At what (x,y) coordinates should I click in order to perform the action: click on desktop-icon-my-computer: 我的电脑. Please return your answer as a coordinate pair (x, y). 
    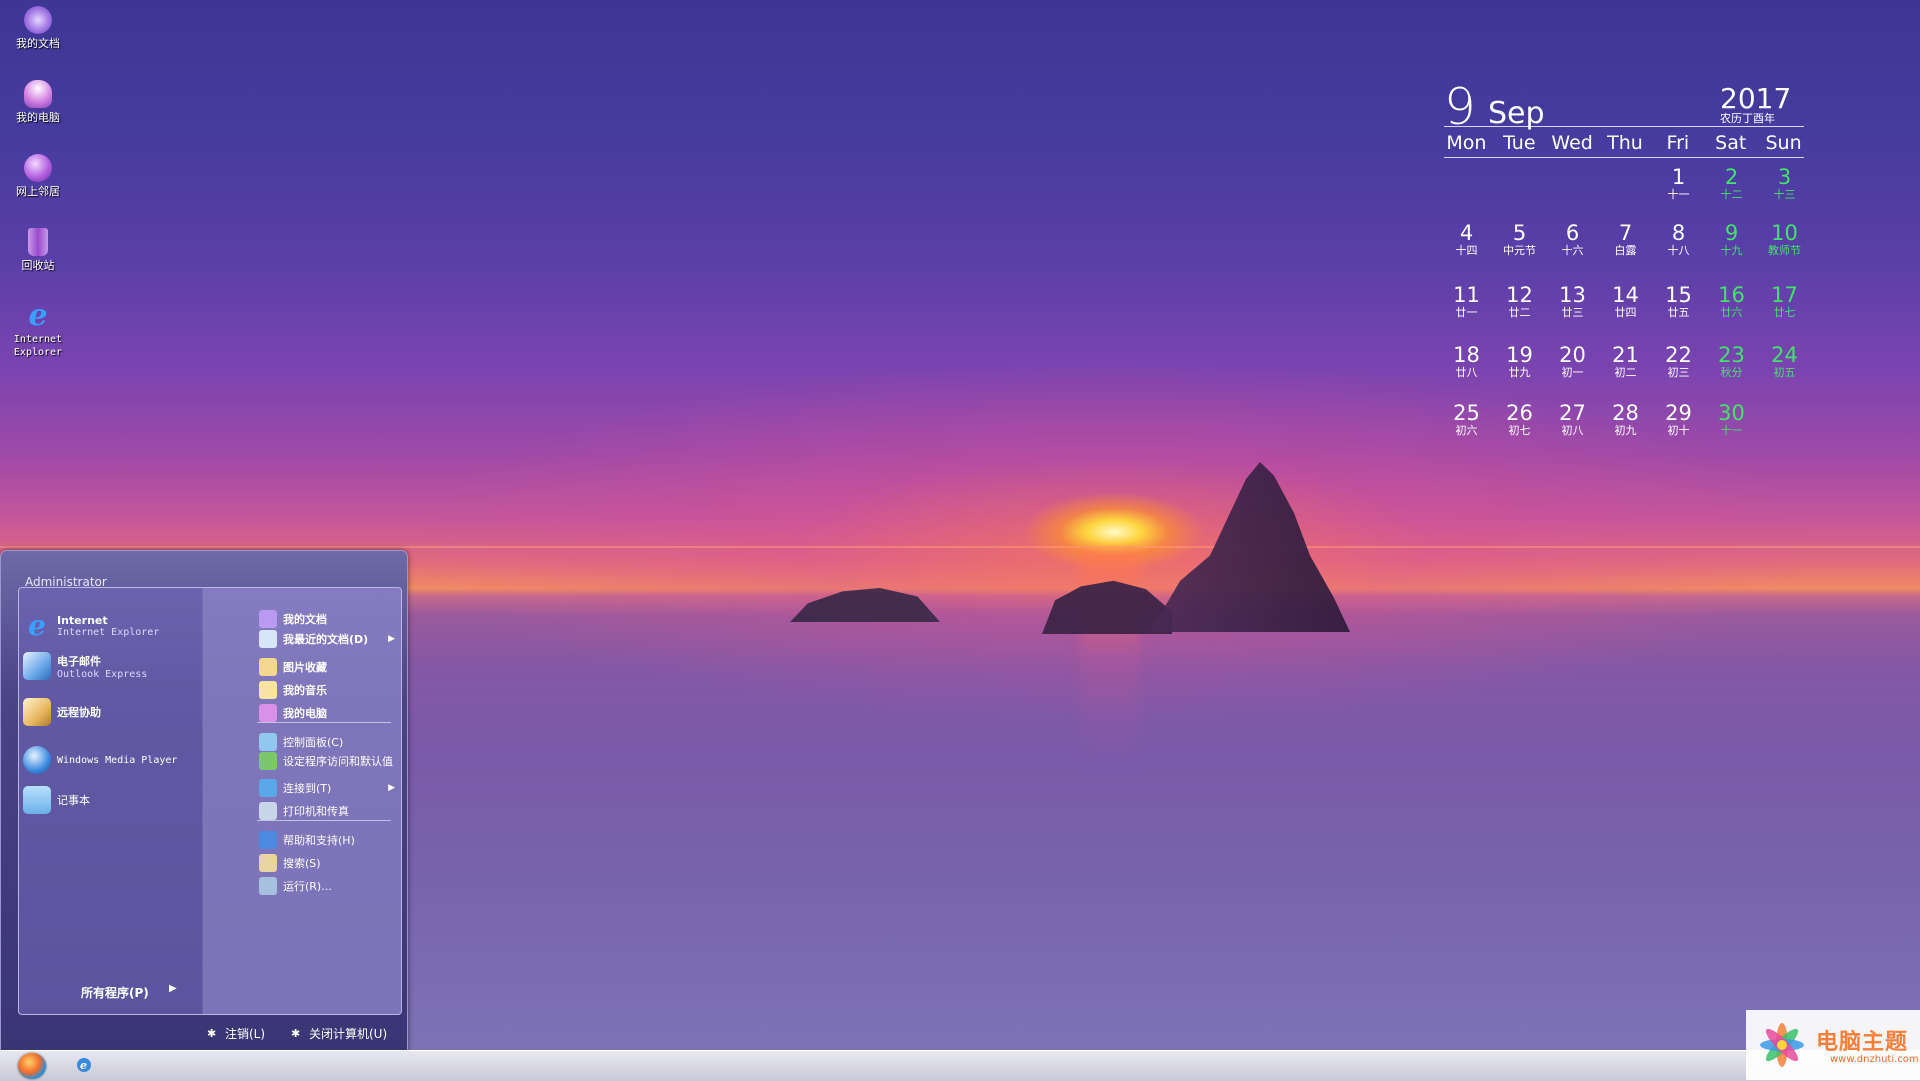
    Looking at the image, I should click on (38, 102).